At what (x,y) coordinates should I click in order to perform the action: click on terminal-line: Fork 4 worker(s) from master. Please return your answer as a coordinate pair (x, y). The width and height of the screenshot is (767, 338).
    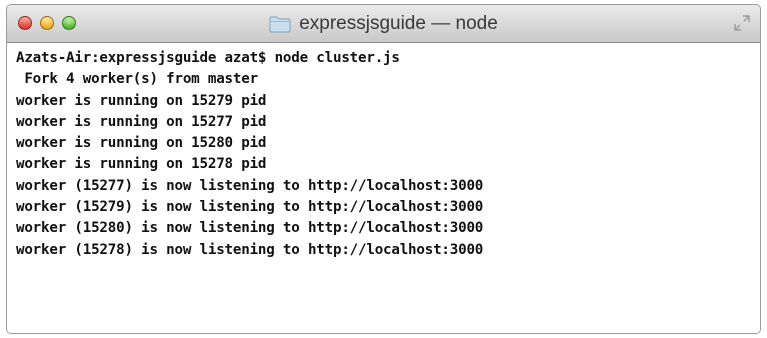
    Looking at the image, I should click on (137, 79).